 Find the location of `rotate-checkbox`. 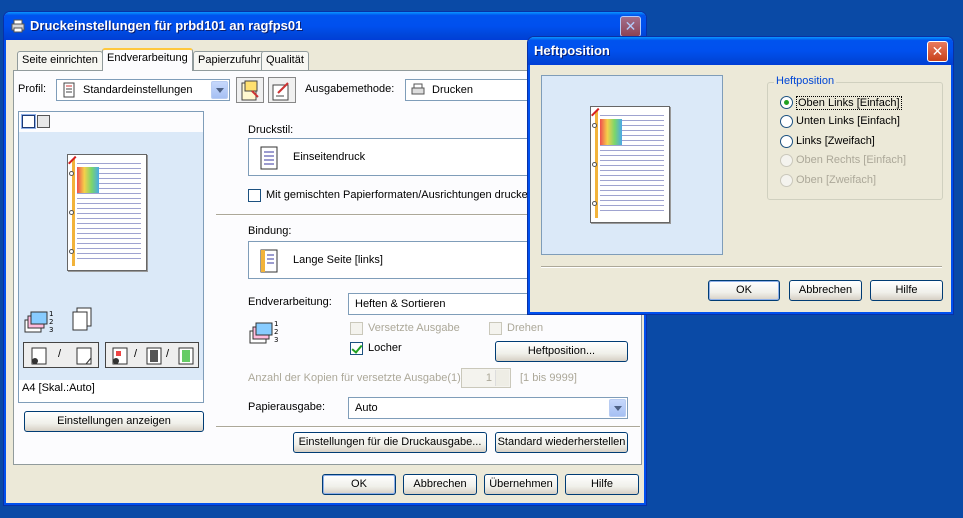

rotate-checkbox is located at coordinates (495, 328).